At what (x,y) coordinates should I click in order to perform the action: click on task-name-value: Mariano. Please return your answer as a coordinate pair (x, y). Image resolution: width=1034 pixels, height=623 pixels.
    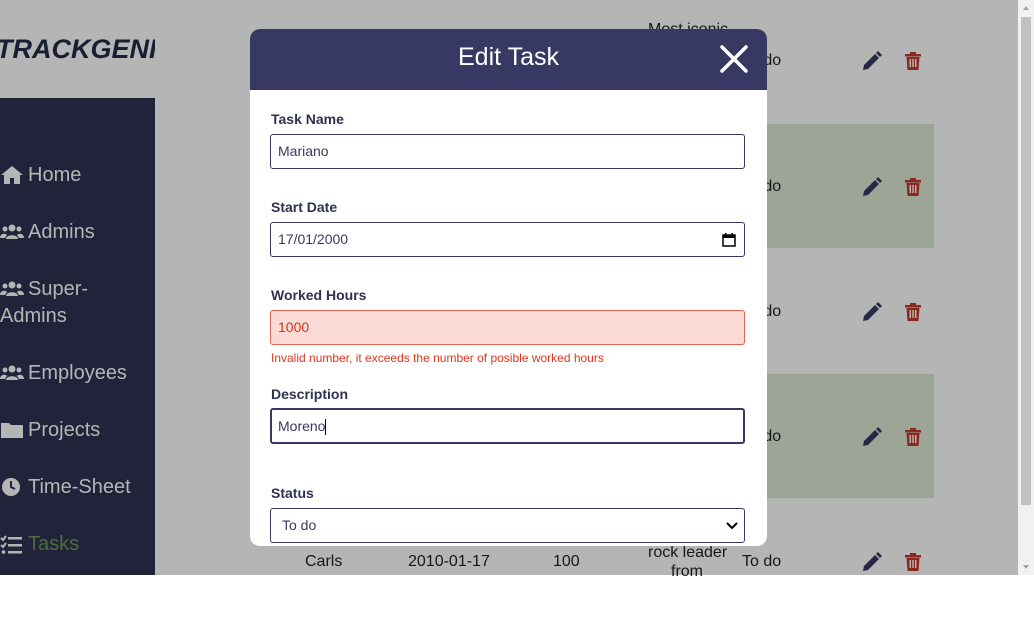
    Looking at the image, I should click on (303, 151).